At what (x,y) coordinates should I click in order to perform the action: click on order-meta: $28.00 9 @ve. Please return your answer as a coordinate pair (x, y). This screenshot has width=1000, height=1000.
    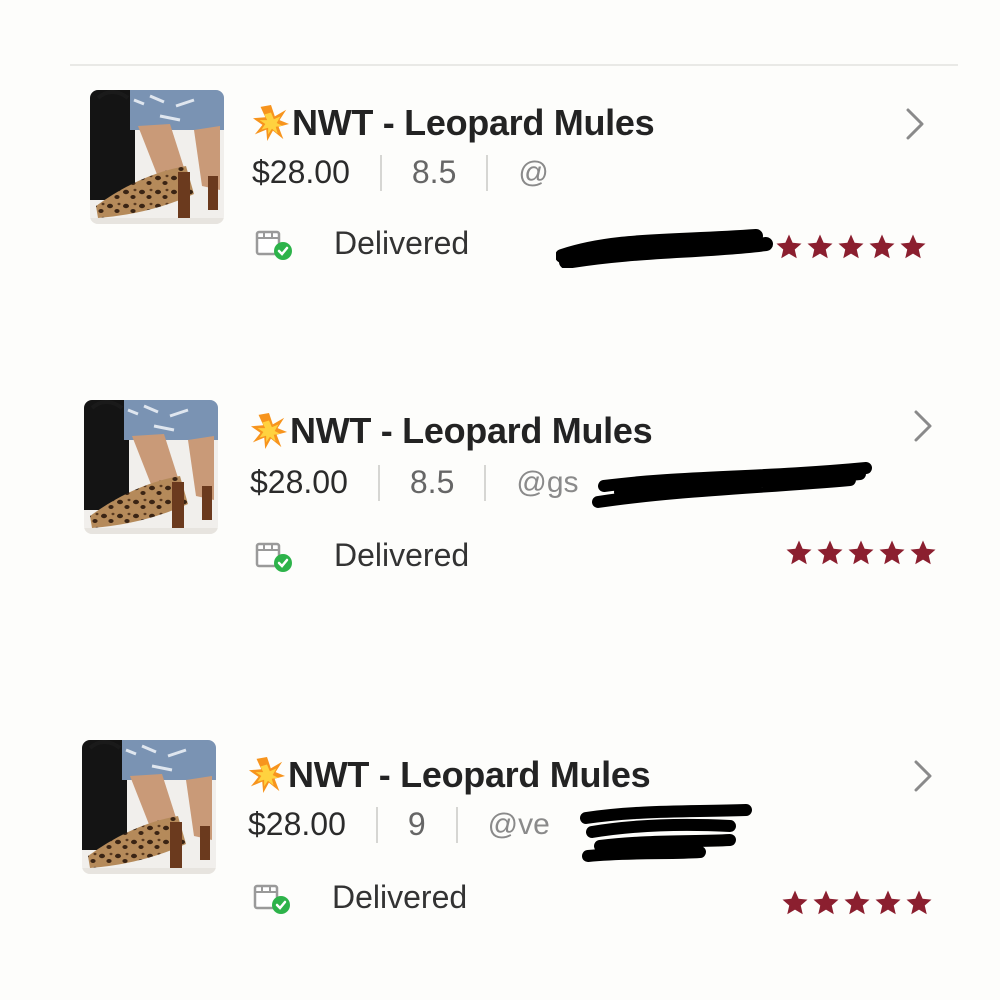
    Looking at the image, I should click on (399, 824).